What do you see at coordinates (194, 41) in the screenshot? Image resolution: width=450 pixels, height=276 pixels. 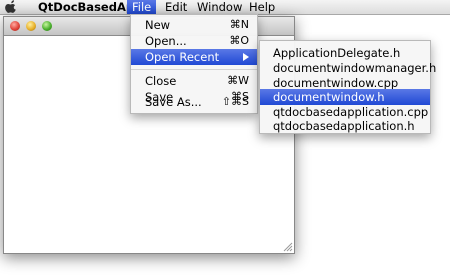 I see `menu-item-open: Open... ⌘O` at bounding box center [194, 41].